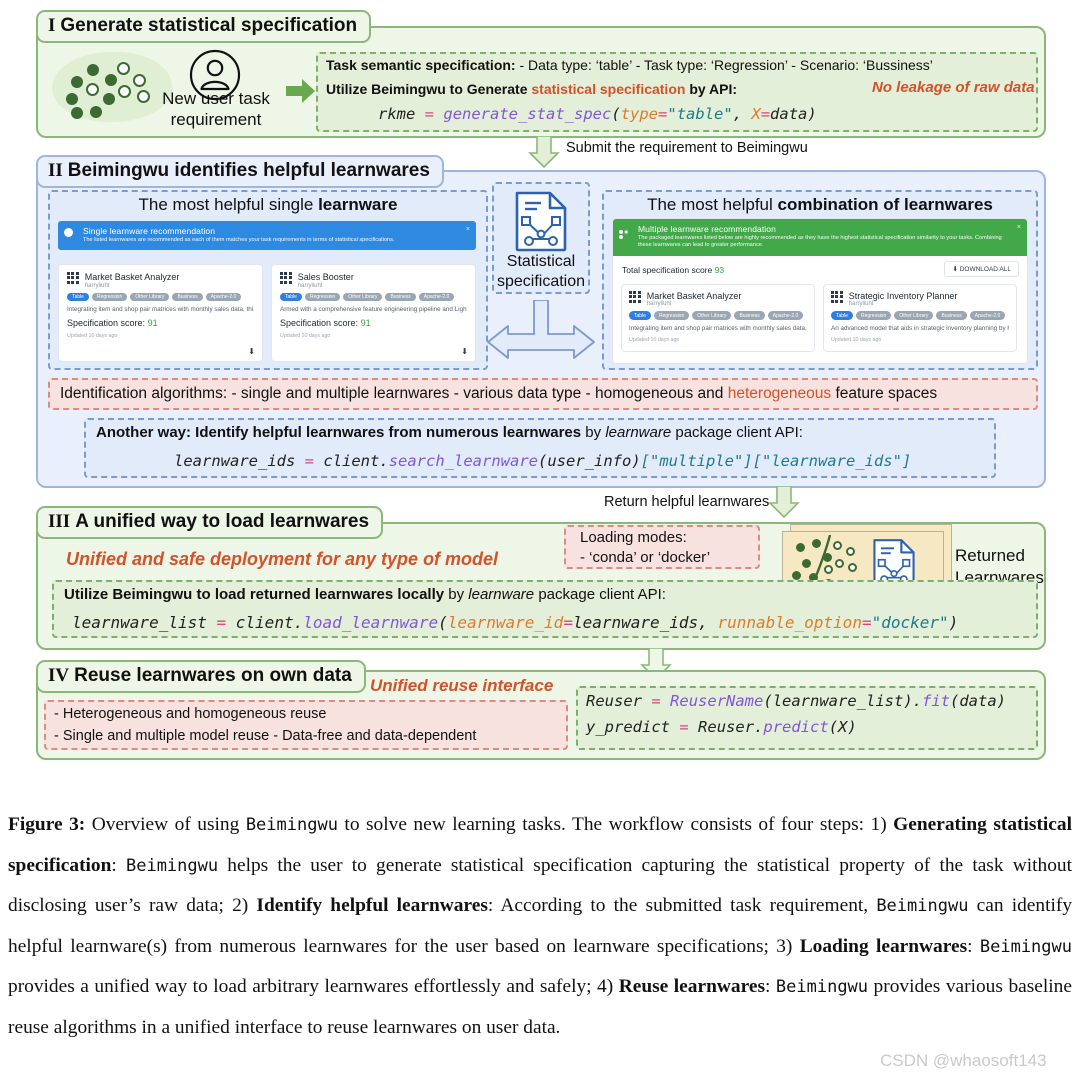 This screenshot has height=1089, width=1080. Describe the element at coordinates (719, 269) in the screenshot. I see `total-score-value: 93` at that location.